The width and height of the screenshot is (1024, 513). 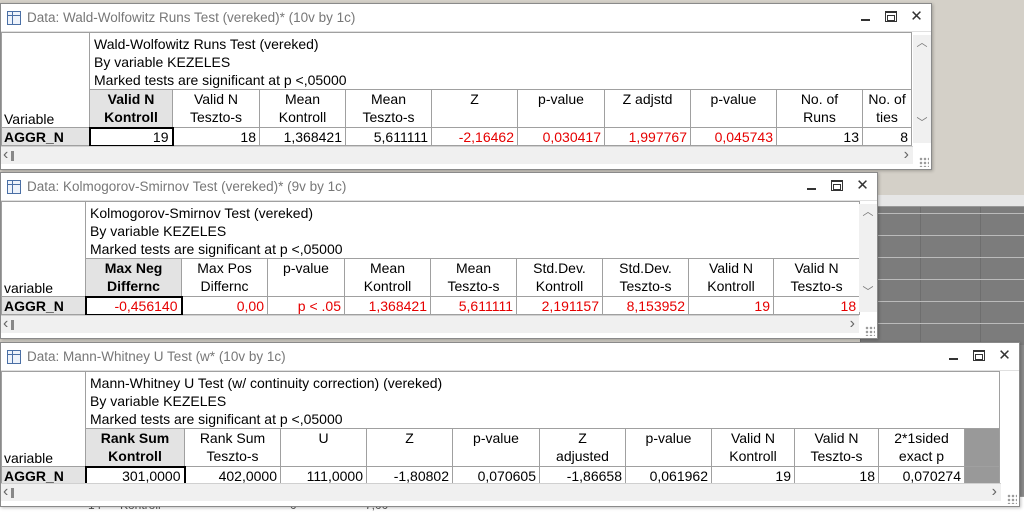 I want to click on column-header: No. of Runs, so click(x=819, y=108).